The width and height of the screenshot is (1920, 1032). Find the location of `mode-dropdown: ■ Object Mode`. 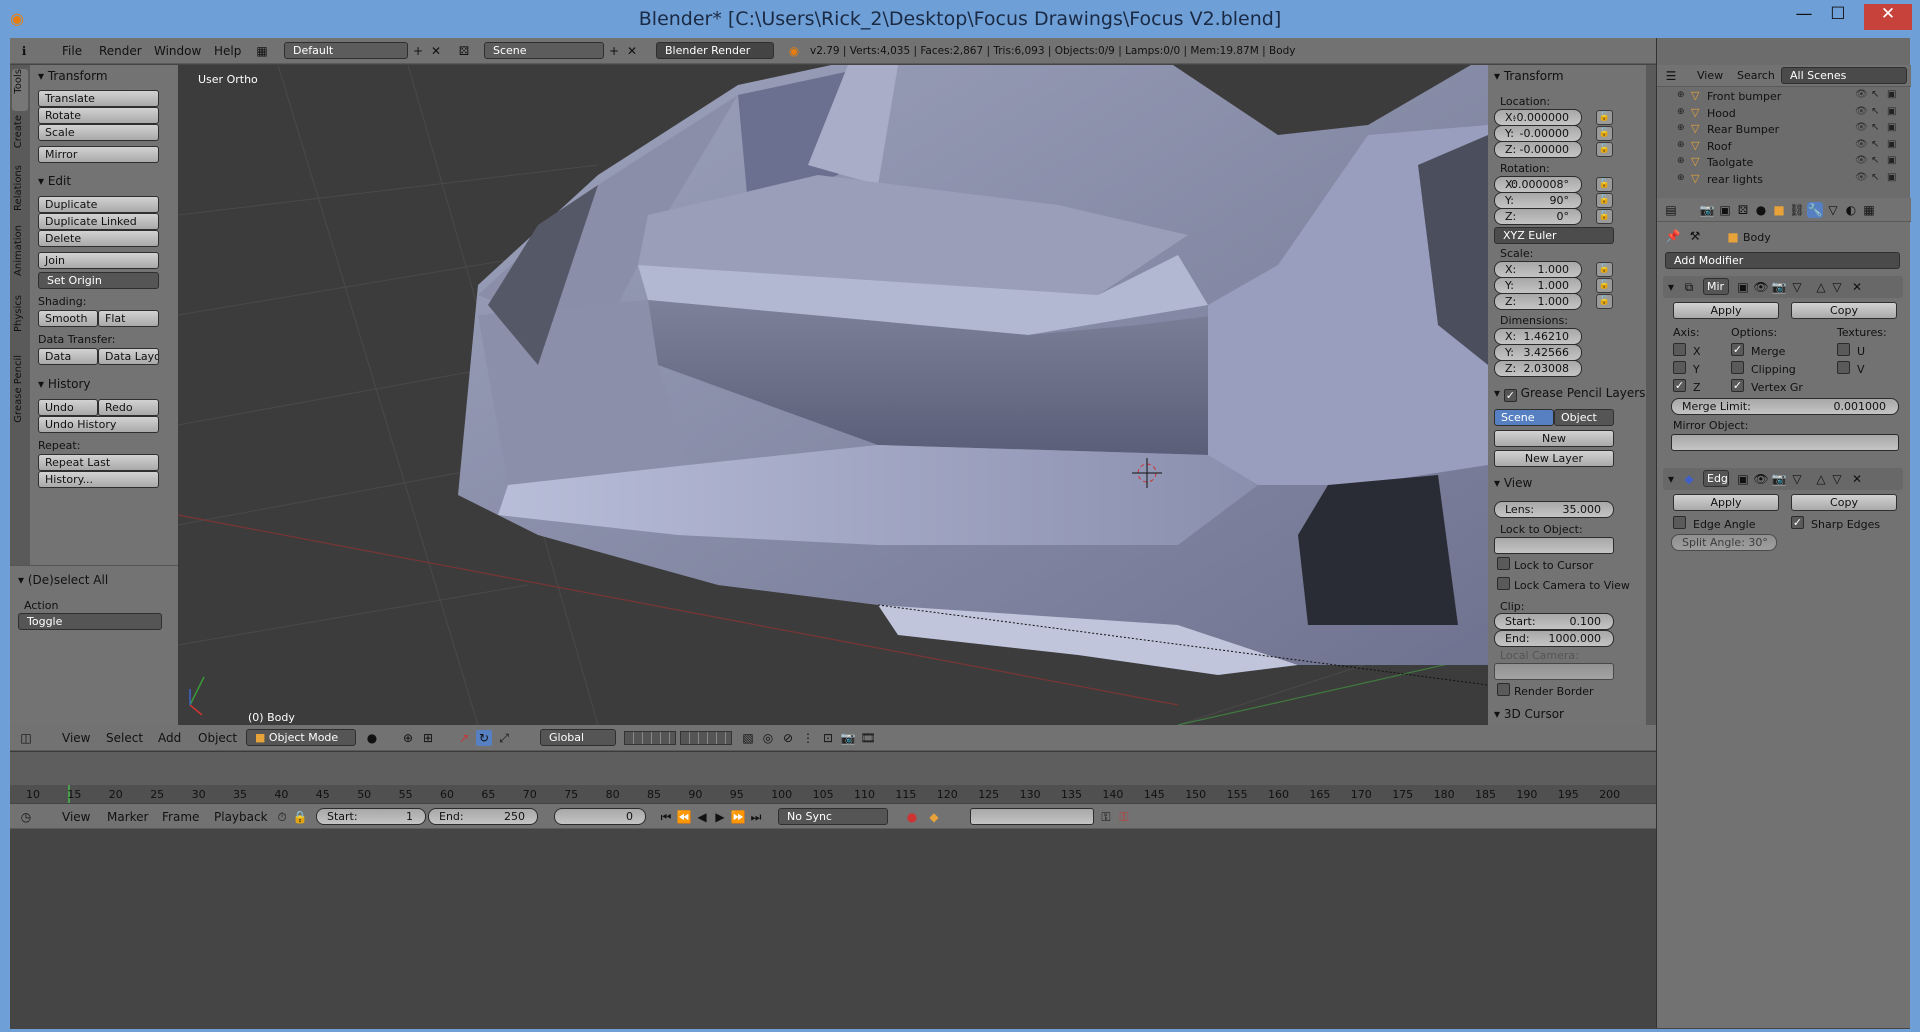

mode-dropdown: ■ Object Mode is located at coordinates (301, 737).